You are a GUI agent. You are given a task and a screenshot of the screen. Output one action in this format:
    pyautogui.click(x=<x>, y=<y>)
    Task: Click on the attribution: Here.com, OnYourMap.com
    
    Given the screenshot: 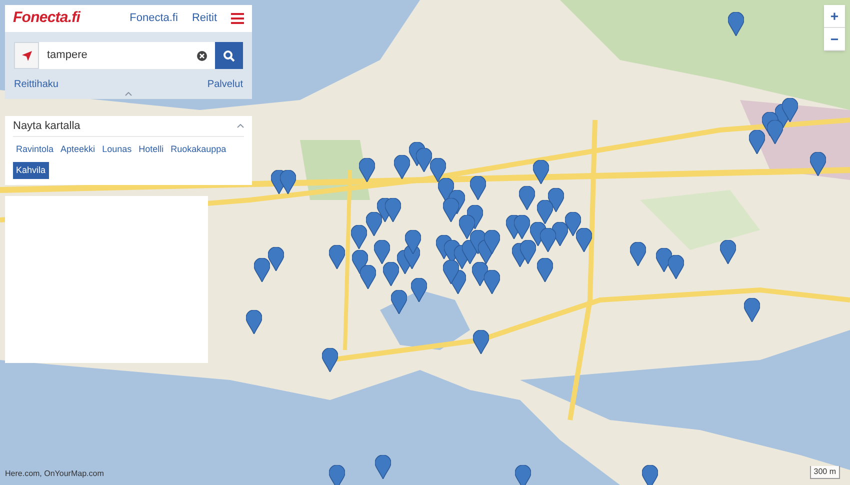 What is the action you would take?
    pyautogui.click(x=54, y=474)
    